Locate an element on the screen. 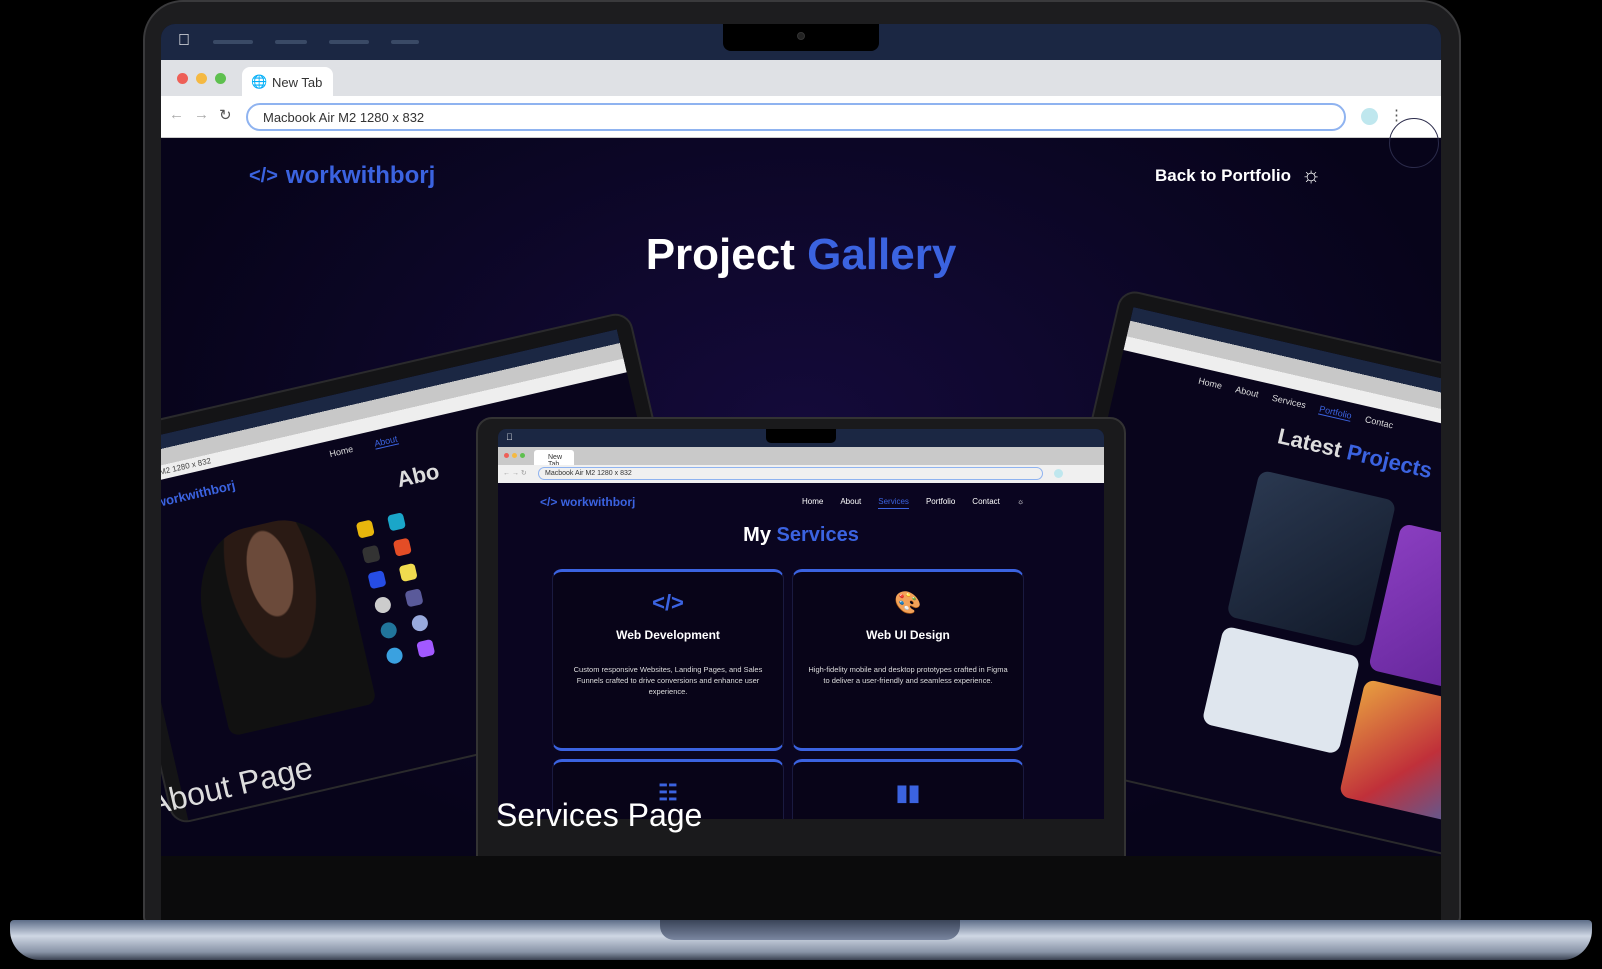 The width and height of the screenshot is (1602, 969). php-icon is located at coordinates (414, 598).